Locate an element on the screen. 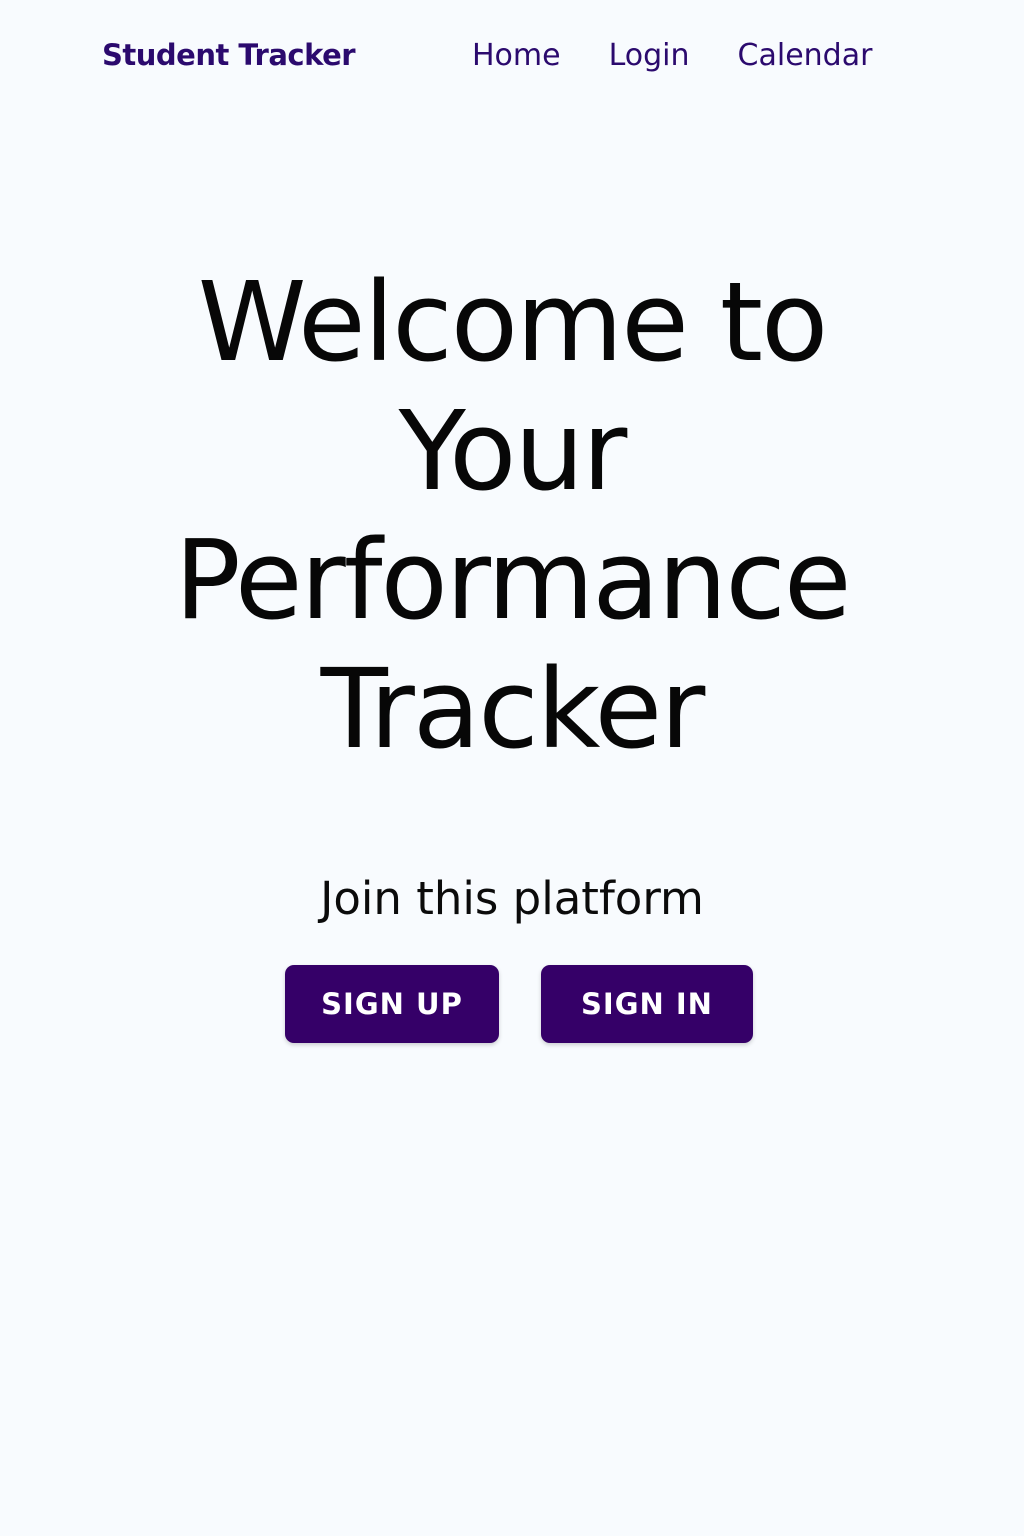  nav-link-calendar: Calendar is located at coordinates (805, 55).